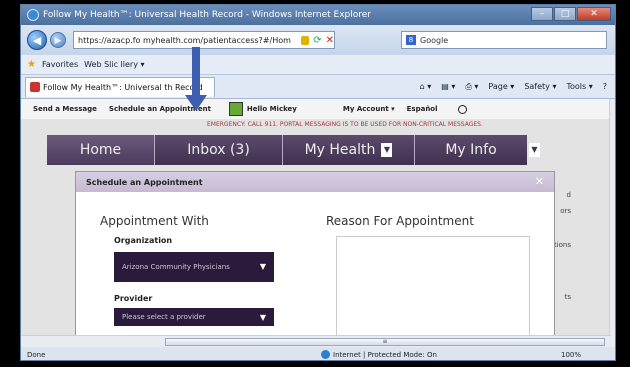  Describe the element at coordinates (31, 64) in the screenshot. I see `favorites-star-icon: ★` at that location.